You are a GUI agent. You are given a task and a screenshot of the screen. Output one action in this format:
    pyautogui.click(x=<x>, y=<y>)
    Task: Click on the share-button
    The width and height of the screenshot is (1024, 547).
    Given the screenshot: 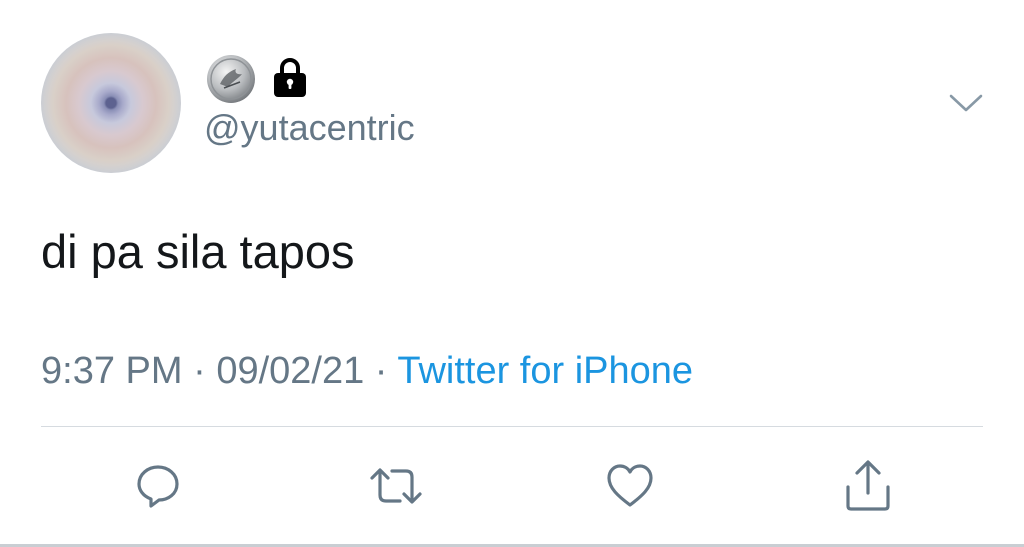 What is the action you would take?
    pyautogui.click(x=868, y=486)
    